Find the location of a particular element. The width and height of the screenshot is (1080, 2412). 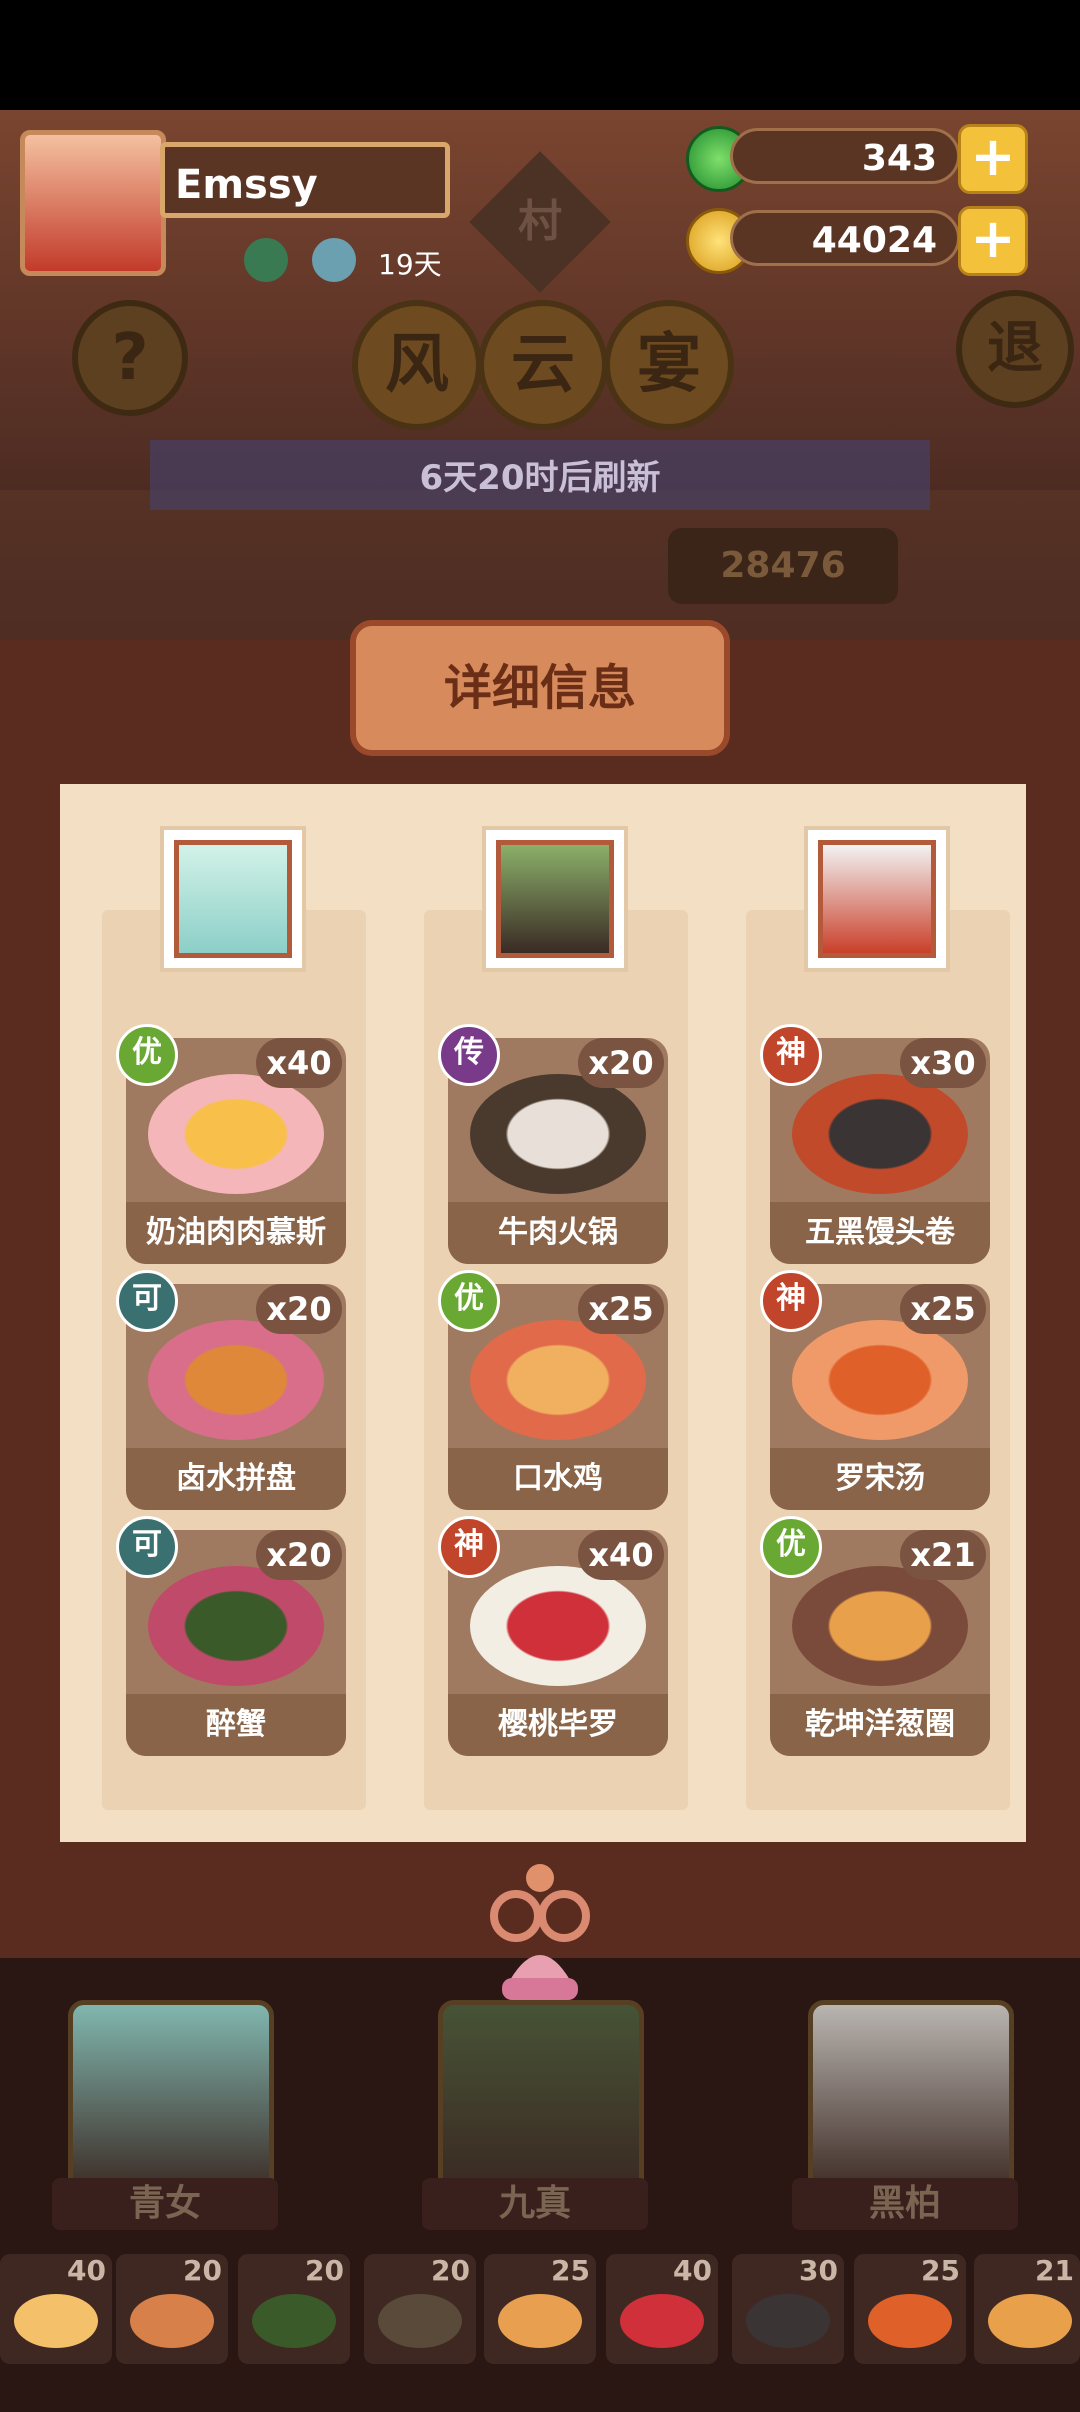

add-jade-button: + is located at coordinates (993, 159).